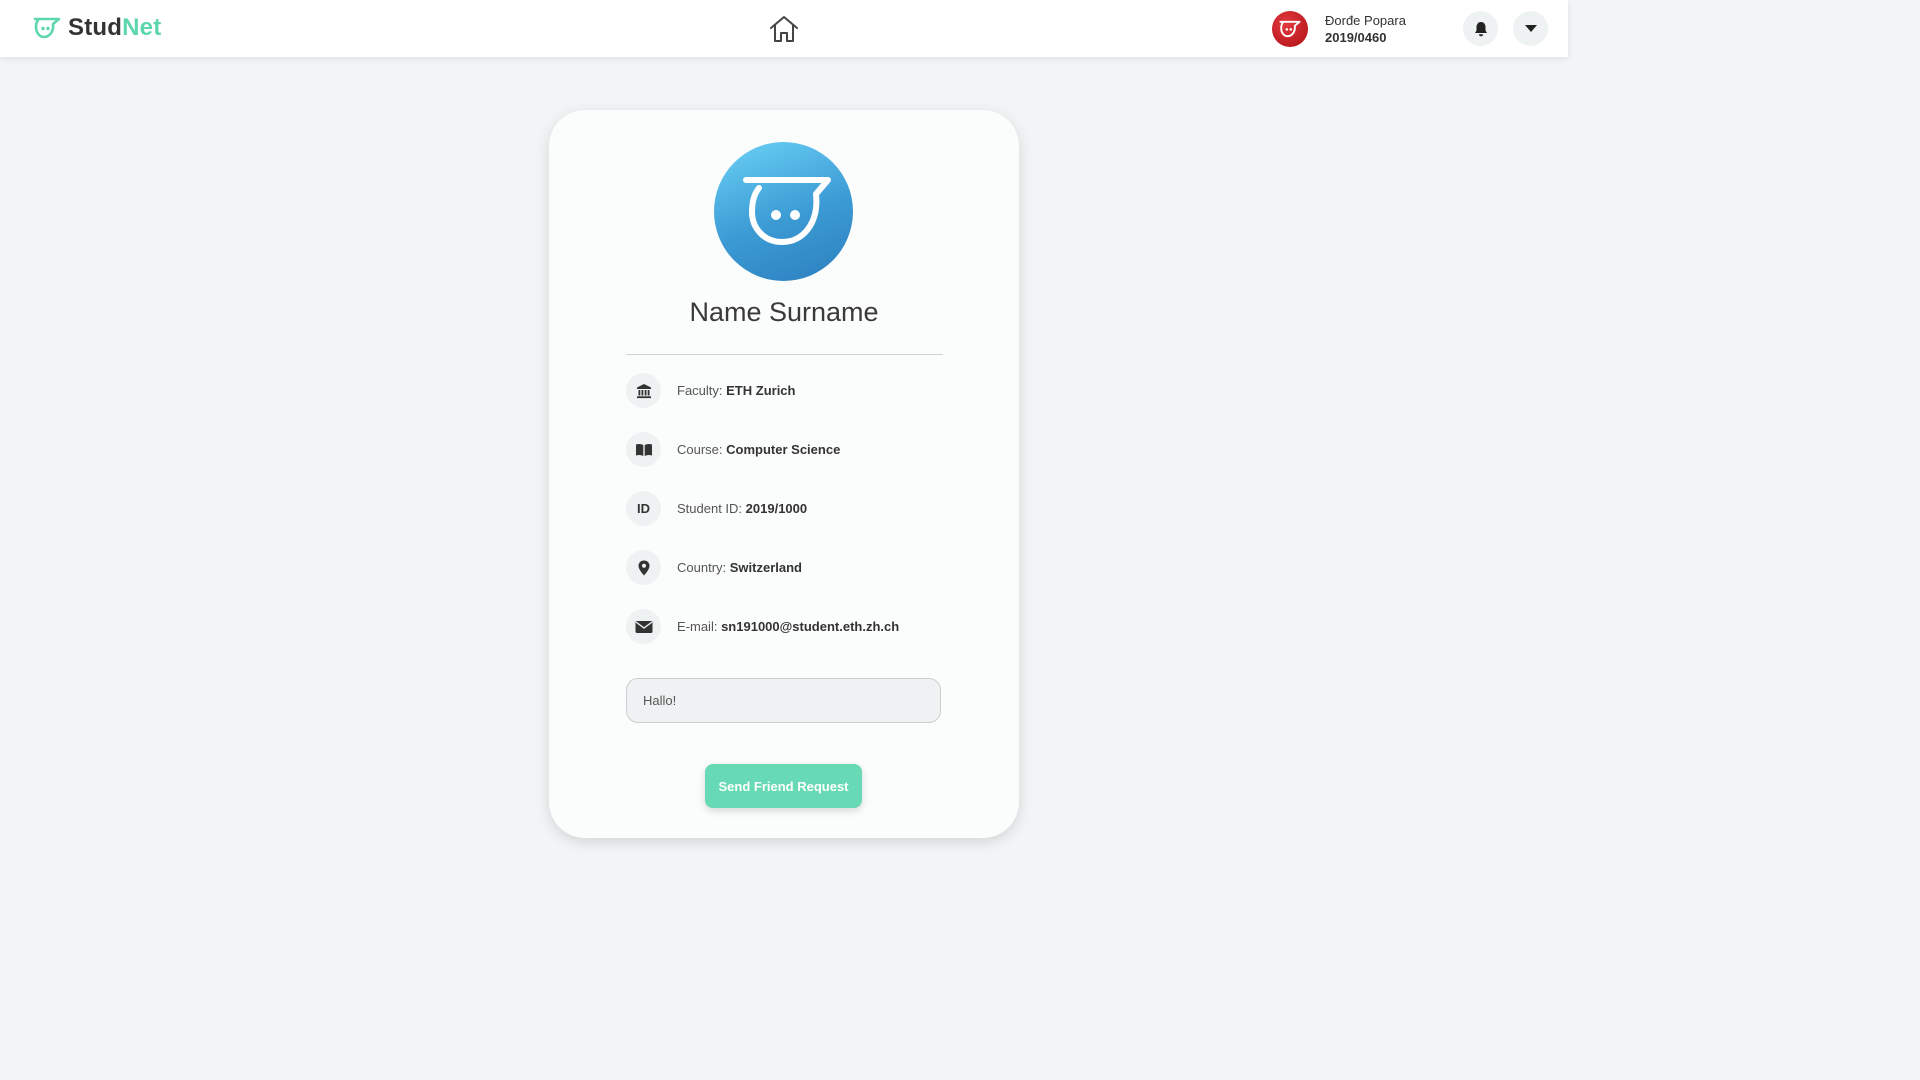 The width and height of the screenshot is (1920, 1080). I want to click on info-icon-faculty, so click(643, 390).